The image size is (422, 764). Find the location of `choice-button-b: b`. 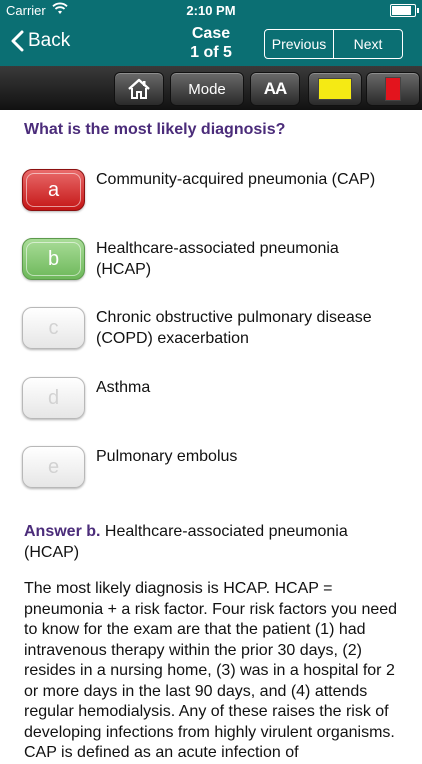

choice-button-b: b is located at coordinates (53, 259).